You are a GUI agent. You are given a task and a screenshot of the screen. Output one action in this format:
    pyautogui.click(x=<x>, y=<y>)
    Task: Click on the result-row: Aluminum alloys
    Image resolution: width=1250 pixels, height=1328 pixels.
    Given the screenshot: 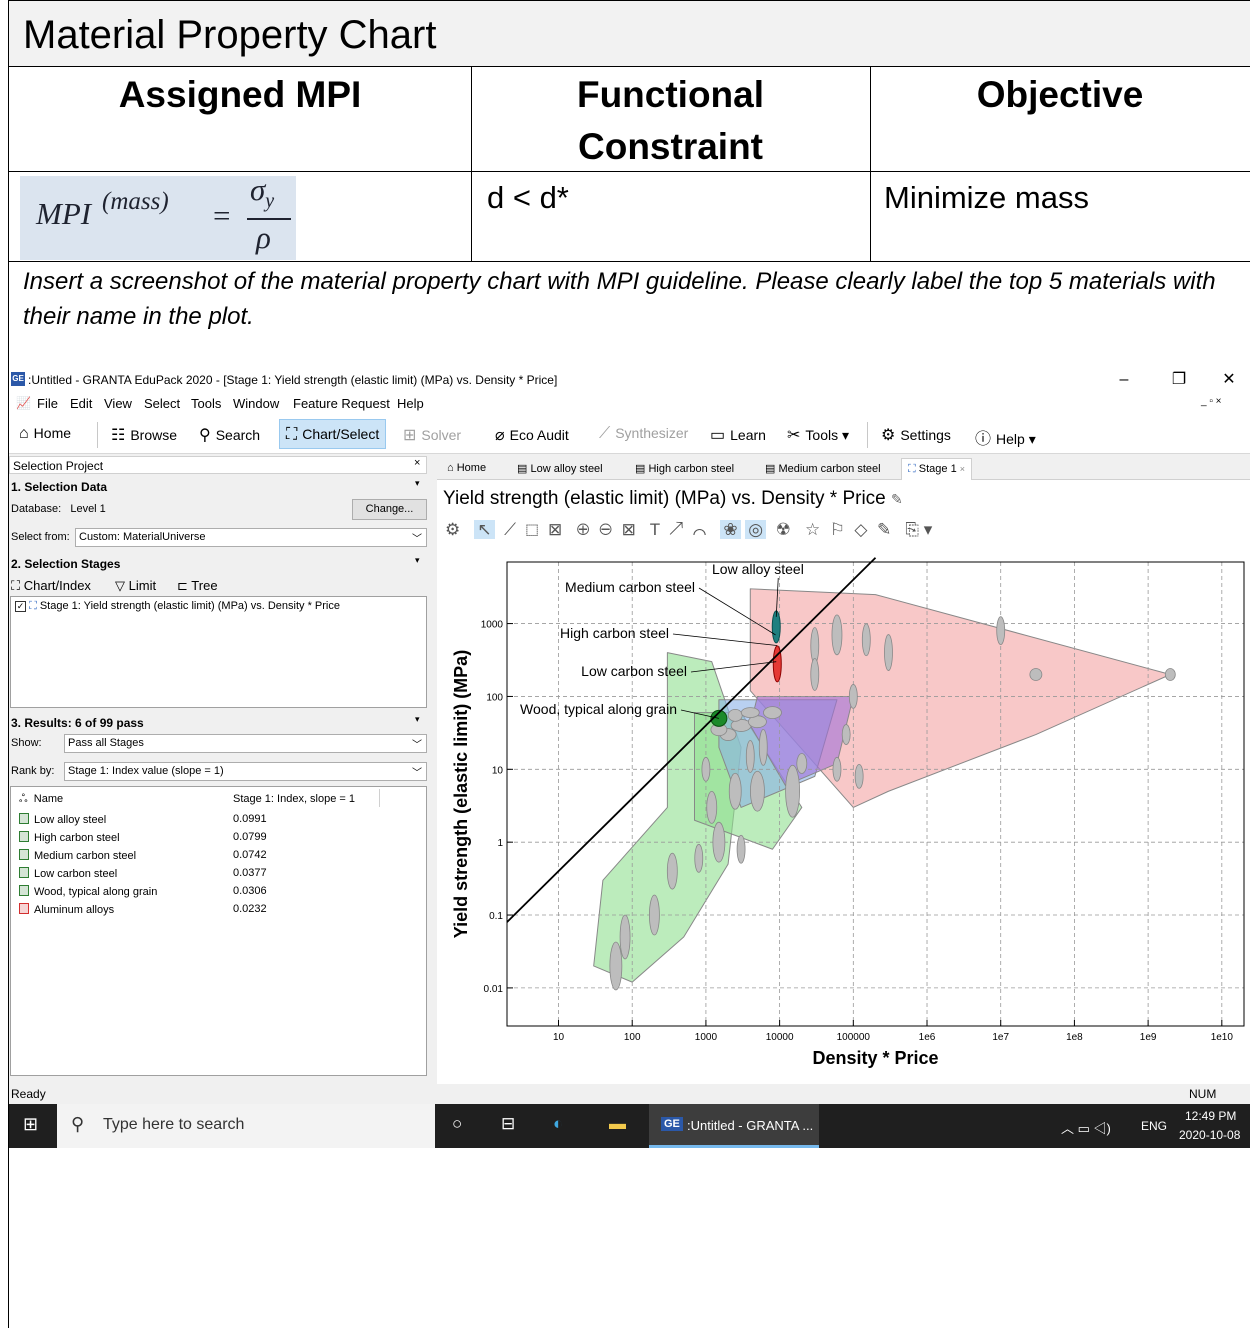 What is the action you would take?
    pyautogui.click(x=66, y=909)
    